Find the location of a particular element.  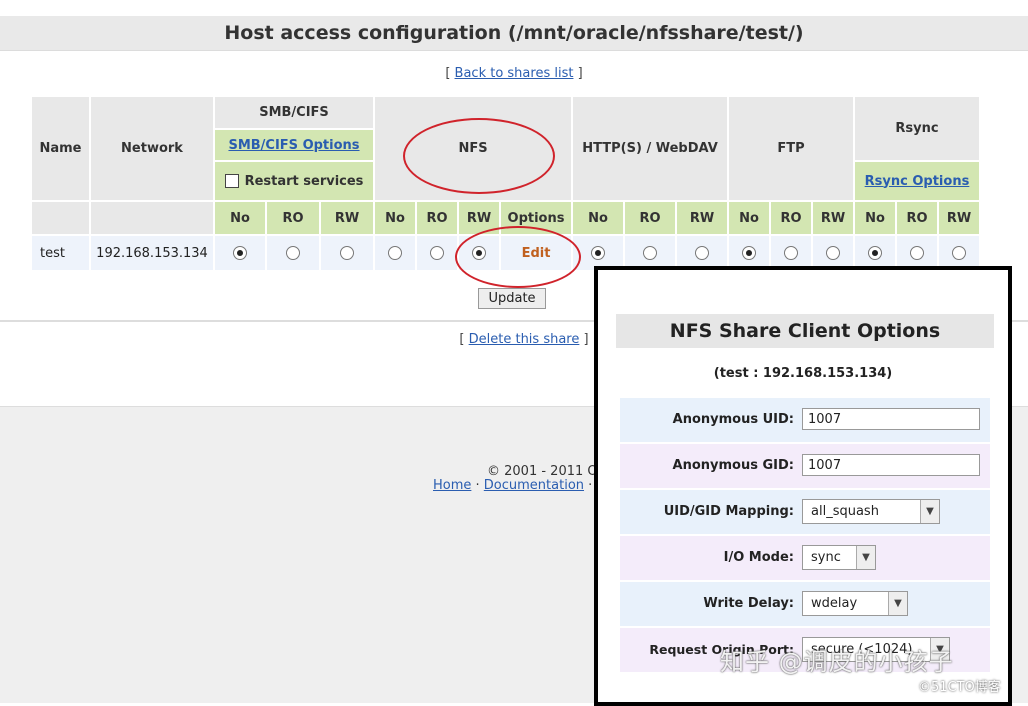

footer-links: Home · Documentation · S is located at coordinates (519, 485).